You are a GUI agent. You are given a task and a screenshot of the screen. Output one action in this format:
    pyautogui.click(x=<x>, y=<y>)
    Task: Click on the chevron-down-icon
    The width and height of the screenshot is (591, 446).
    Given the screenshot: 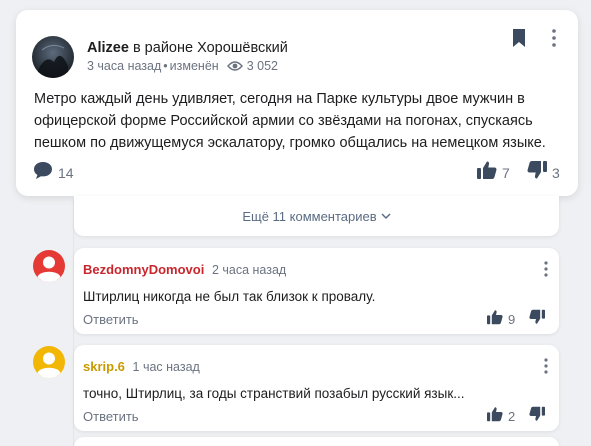 What is the action you would take?
    pyautogui.click(x=386, y=216)
    